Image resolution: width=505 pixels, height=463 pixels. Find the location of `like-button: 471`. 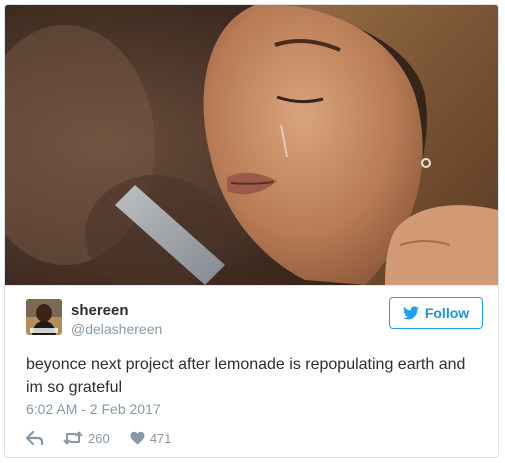

like-button: 471 is located at coordinates (151, 438).